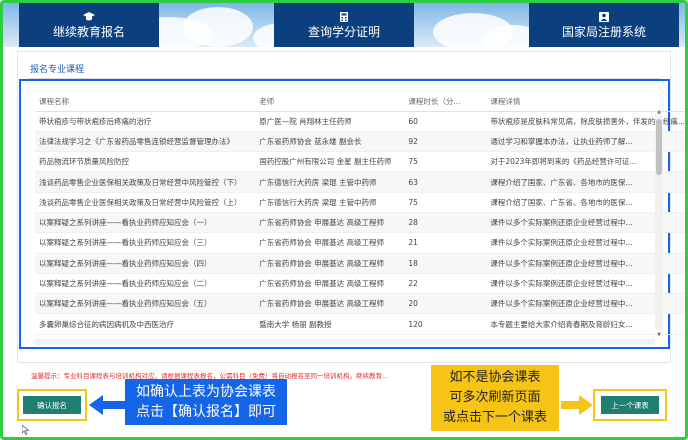  I want to click on confirm-button-highlight: 确认报名, so click(52, 405).